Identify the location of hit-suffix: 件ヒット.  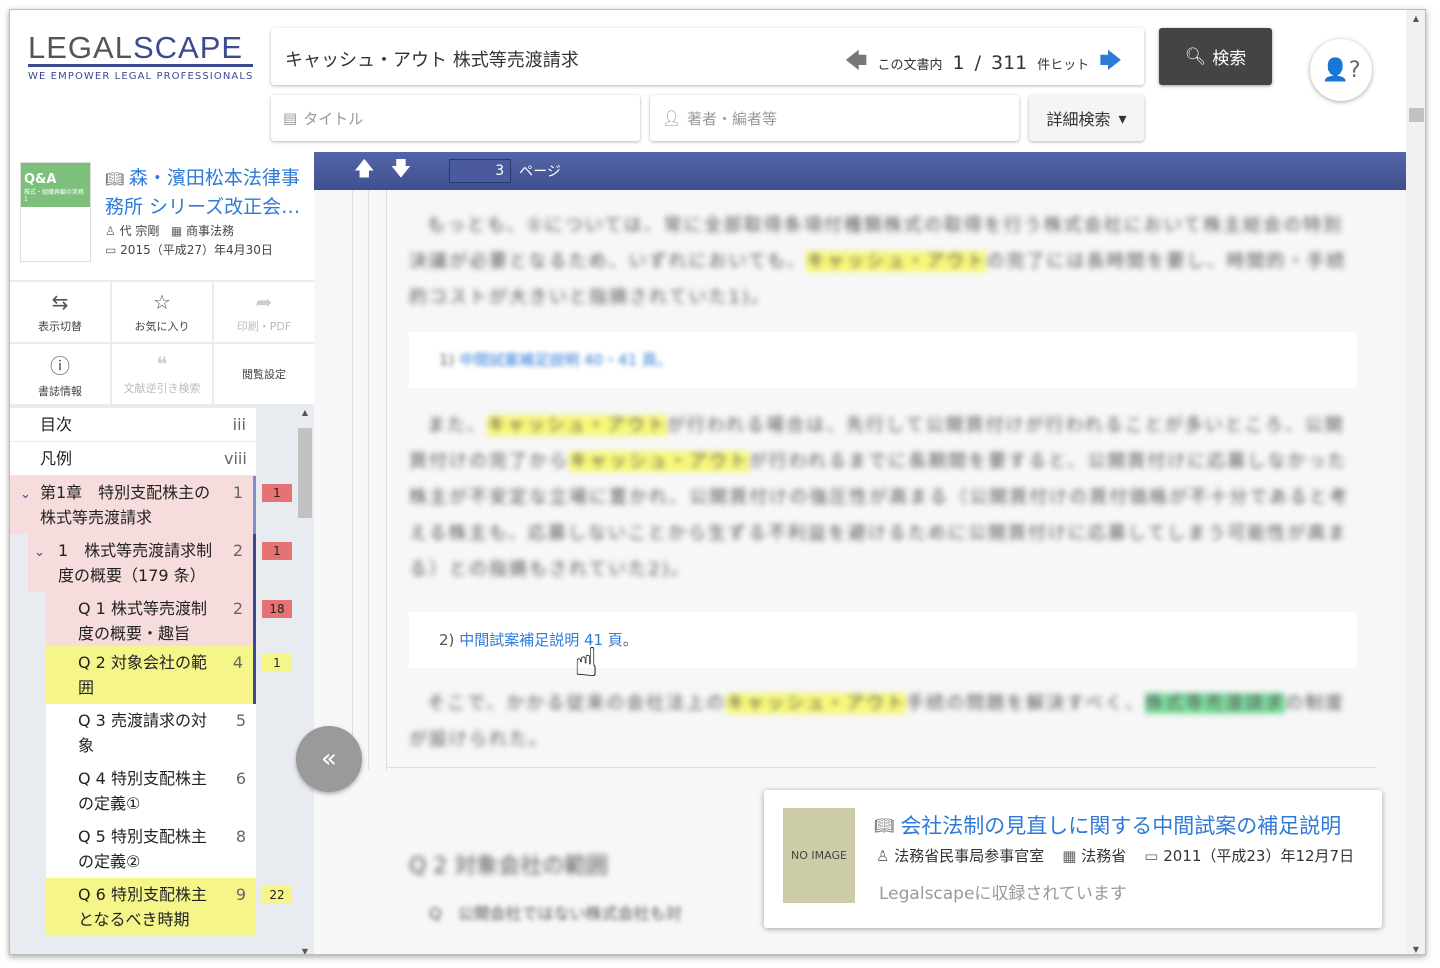
(1063, 65).